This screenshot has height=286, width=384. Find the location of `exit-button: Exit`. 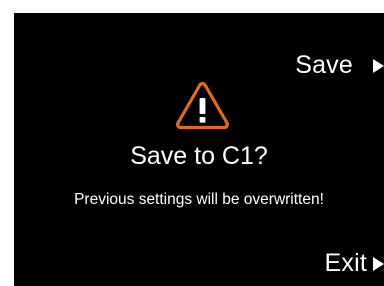

exit-button: Exit is located at coordinates (354, 263).